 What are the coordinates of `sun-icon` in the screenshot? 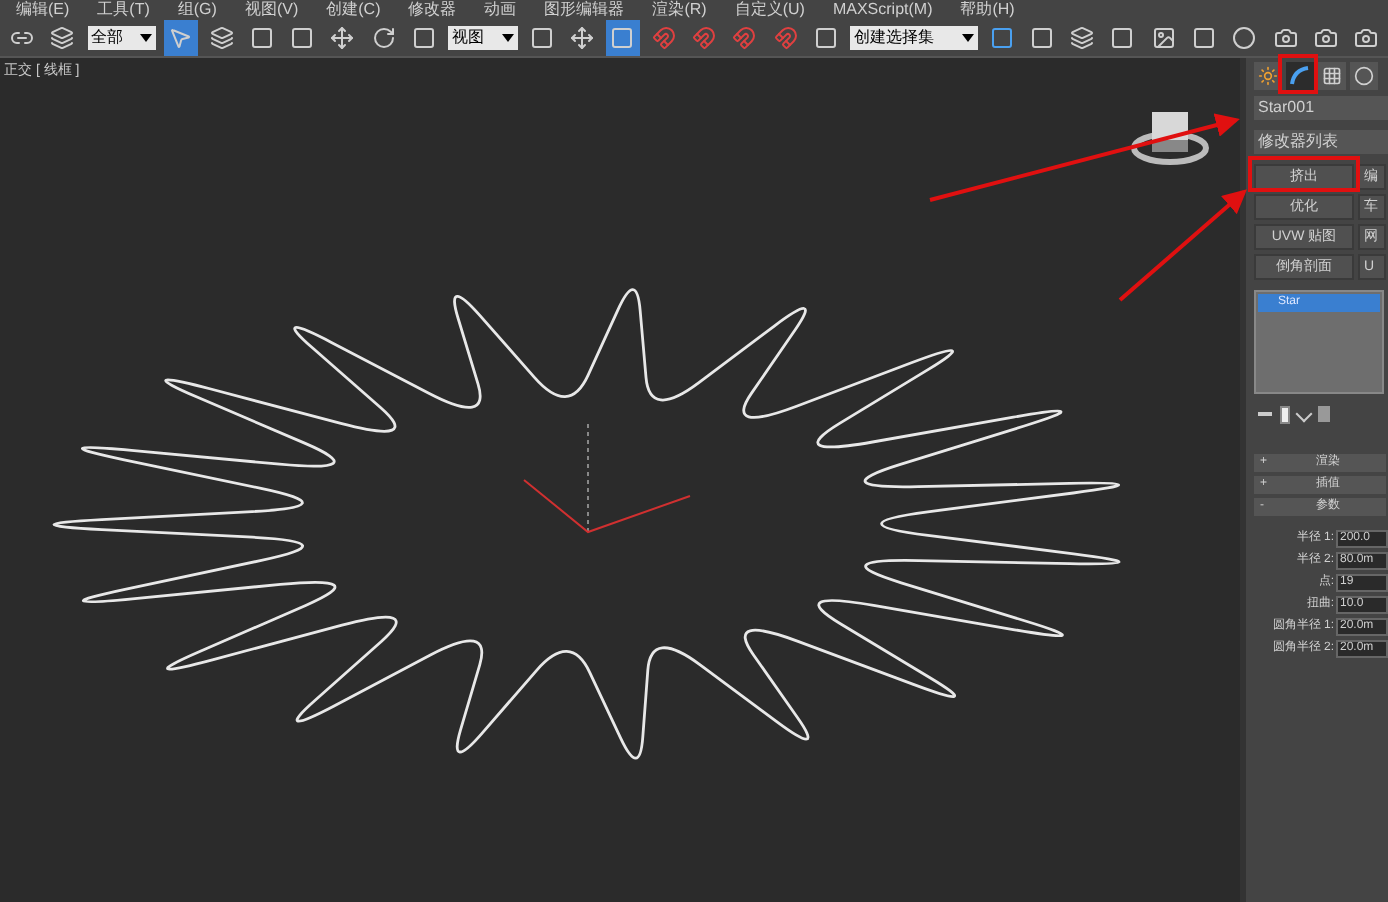 It's located at (1268, 76).